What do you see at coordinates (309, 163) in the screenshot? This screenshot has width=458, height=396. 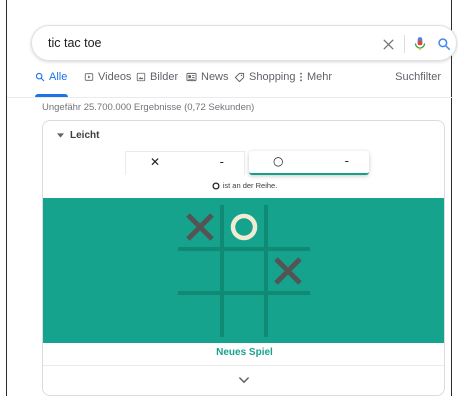 I see `player-o-box: ○ -` at bounding box center [309, 163].